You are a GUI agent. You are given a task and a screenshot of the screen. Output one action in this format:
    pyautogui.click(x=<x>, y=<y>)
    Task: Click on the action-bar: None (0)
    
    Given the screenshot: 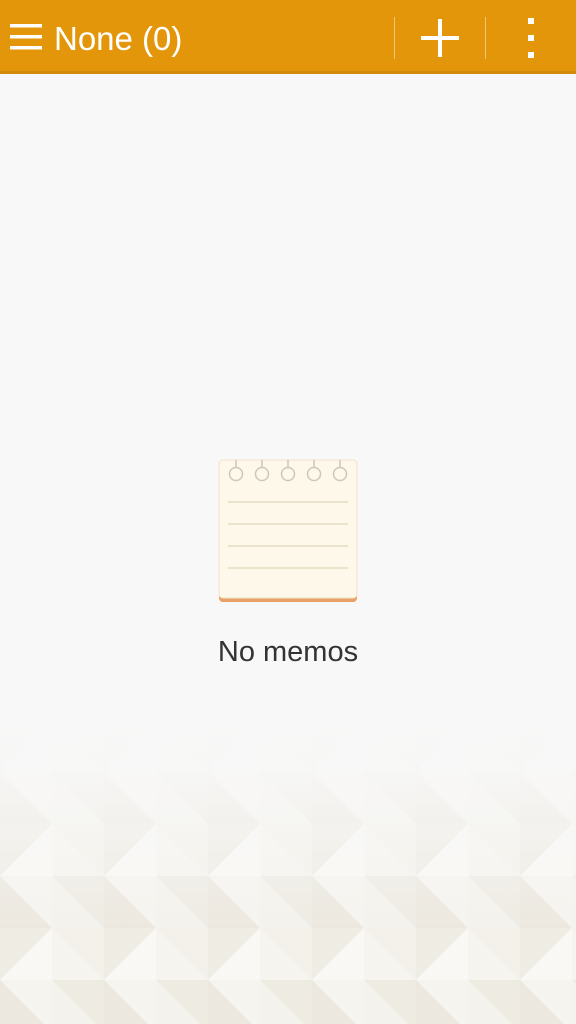 What is the action you would take?
    pyautogui.click(x=288, y=37)
    